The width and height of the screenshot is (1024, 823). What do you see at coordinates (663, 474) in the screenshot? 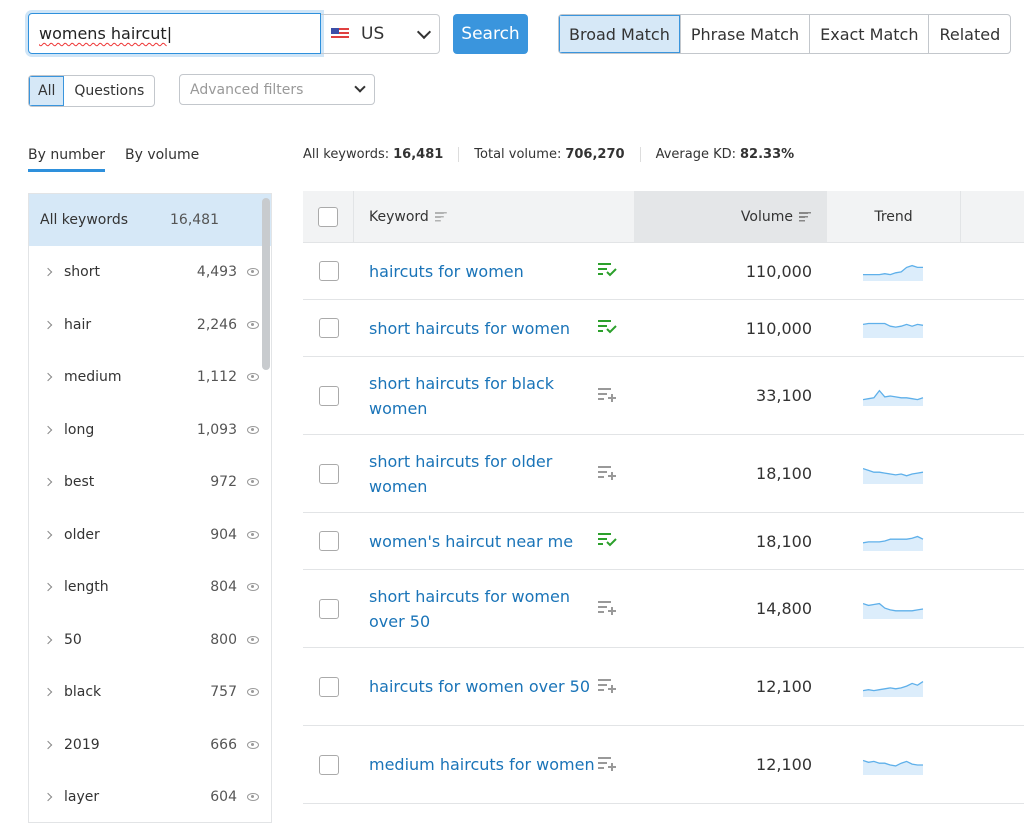
I see `table-row: short haircuts for older women 18,100` at bounding box center [663, 474].